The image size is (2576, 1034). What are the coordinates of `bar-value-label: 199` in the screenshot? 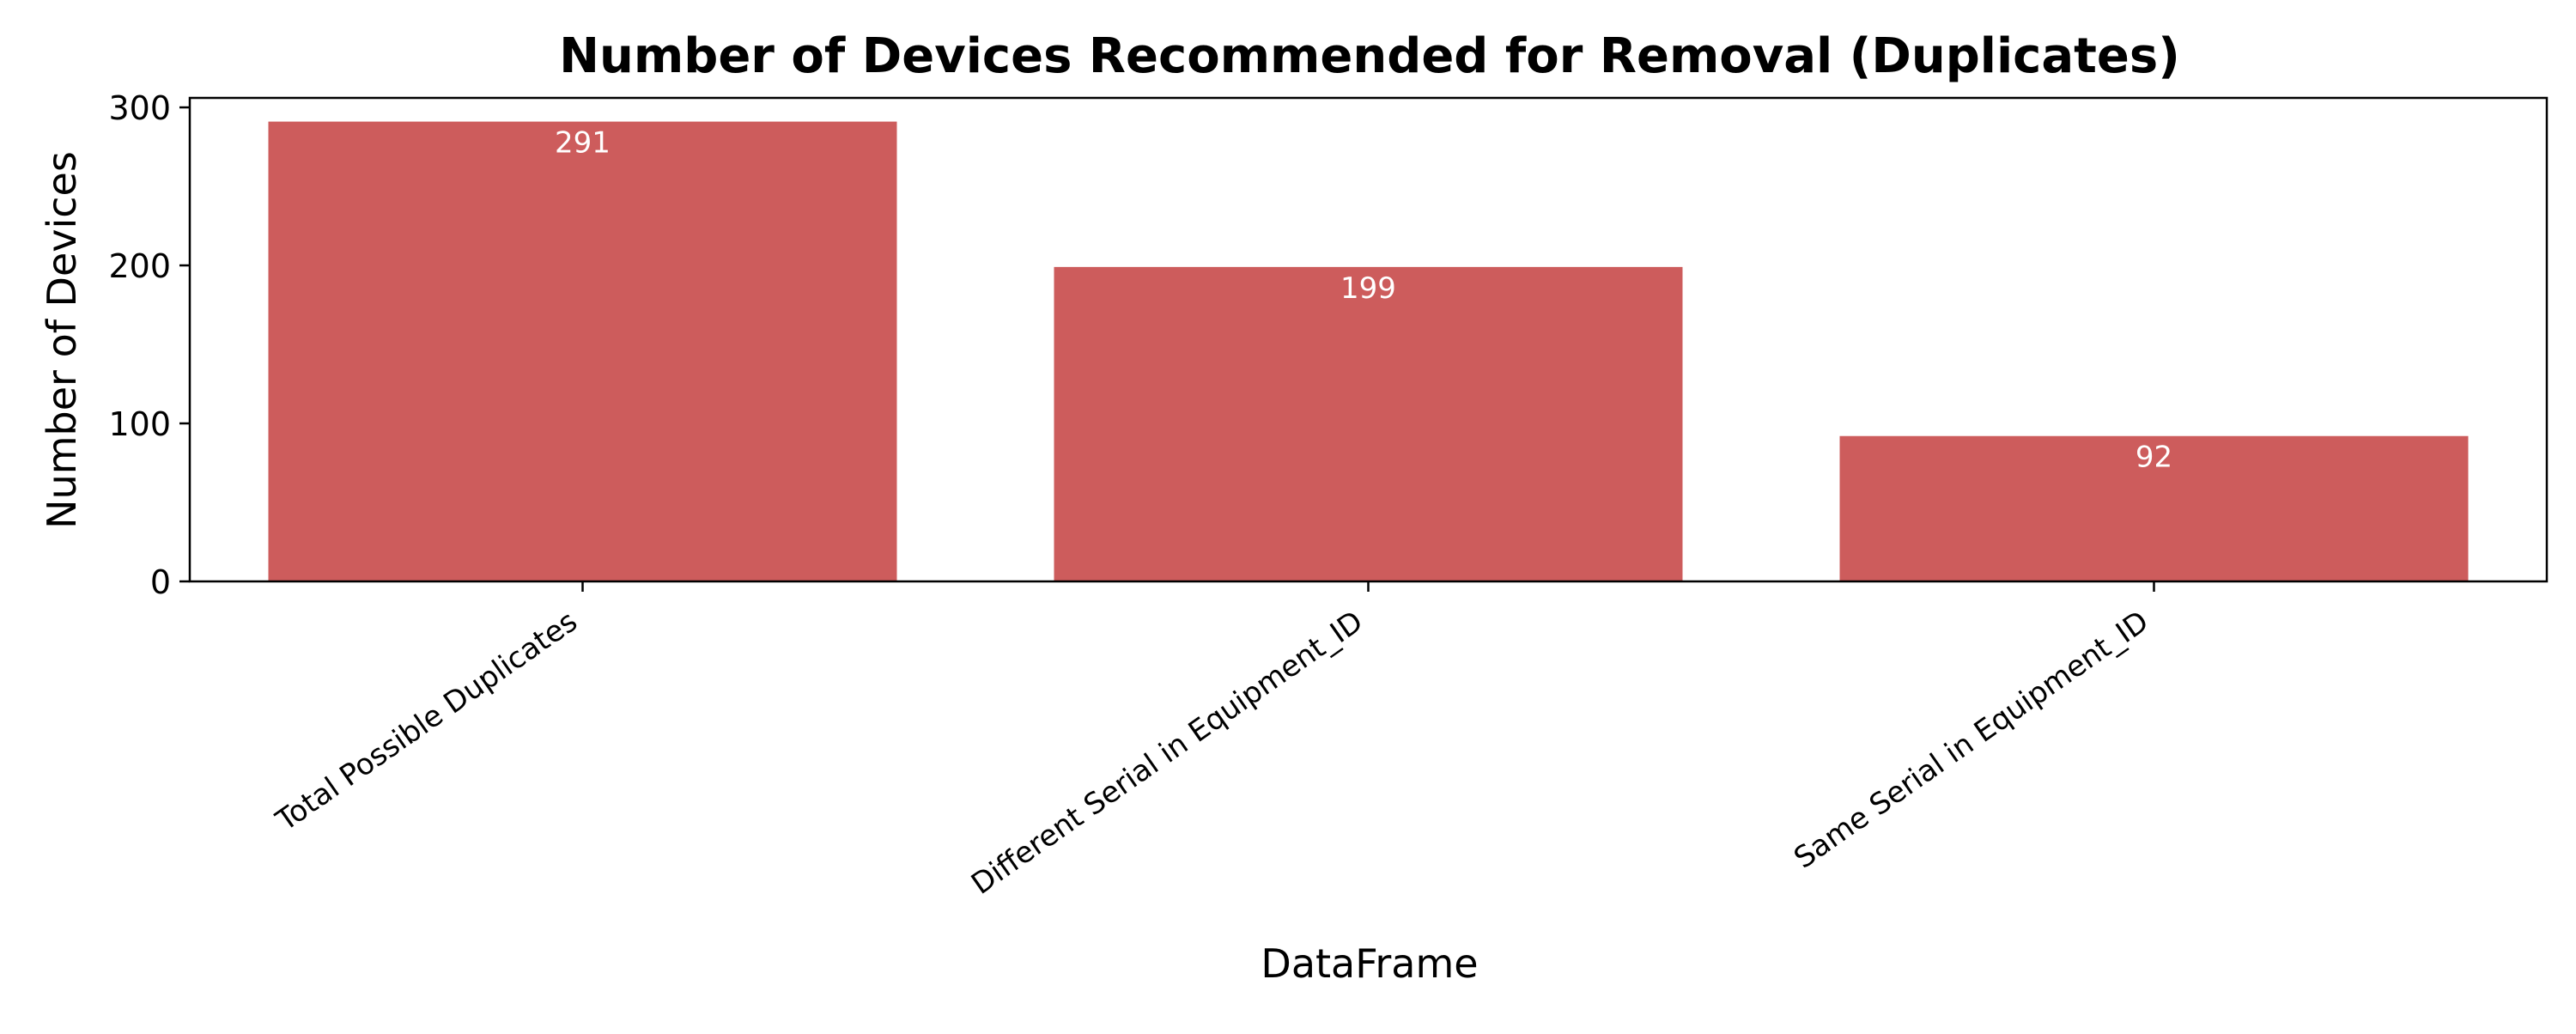 It's located at (1368, 288).